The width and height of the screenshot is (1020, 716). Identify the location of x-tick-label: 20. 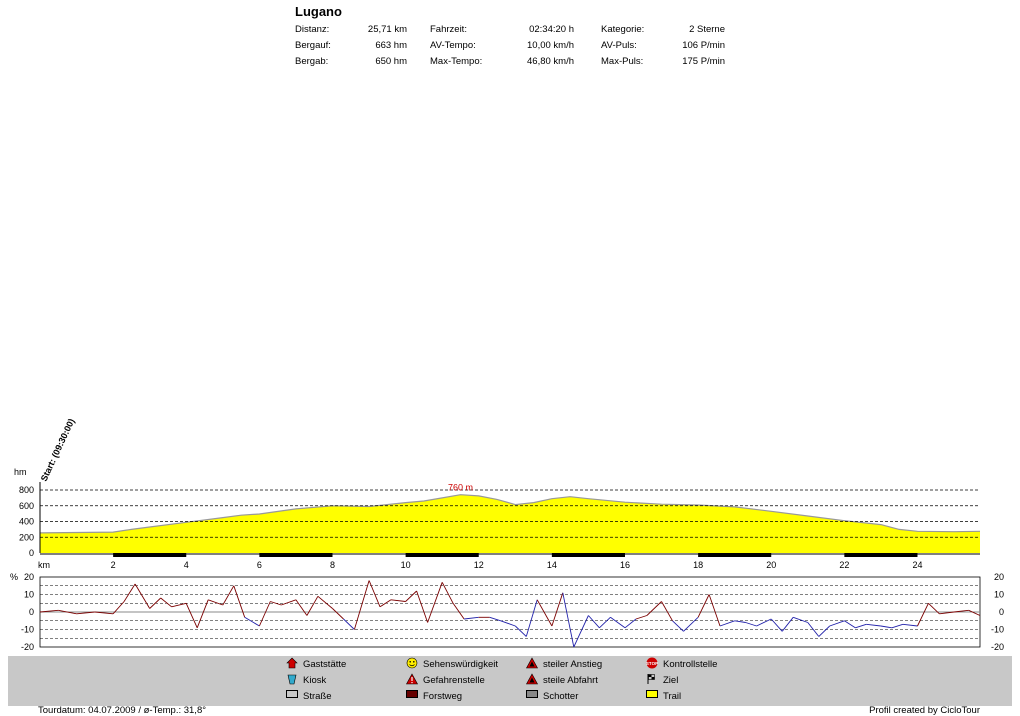
(771, 565).